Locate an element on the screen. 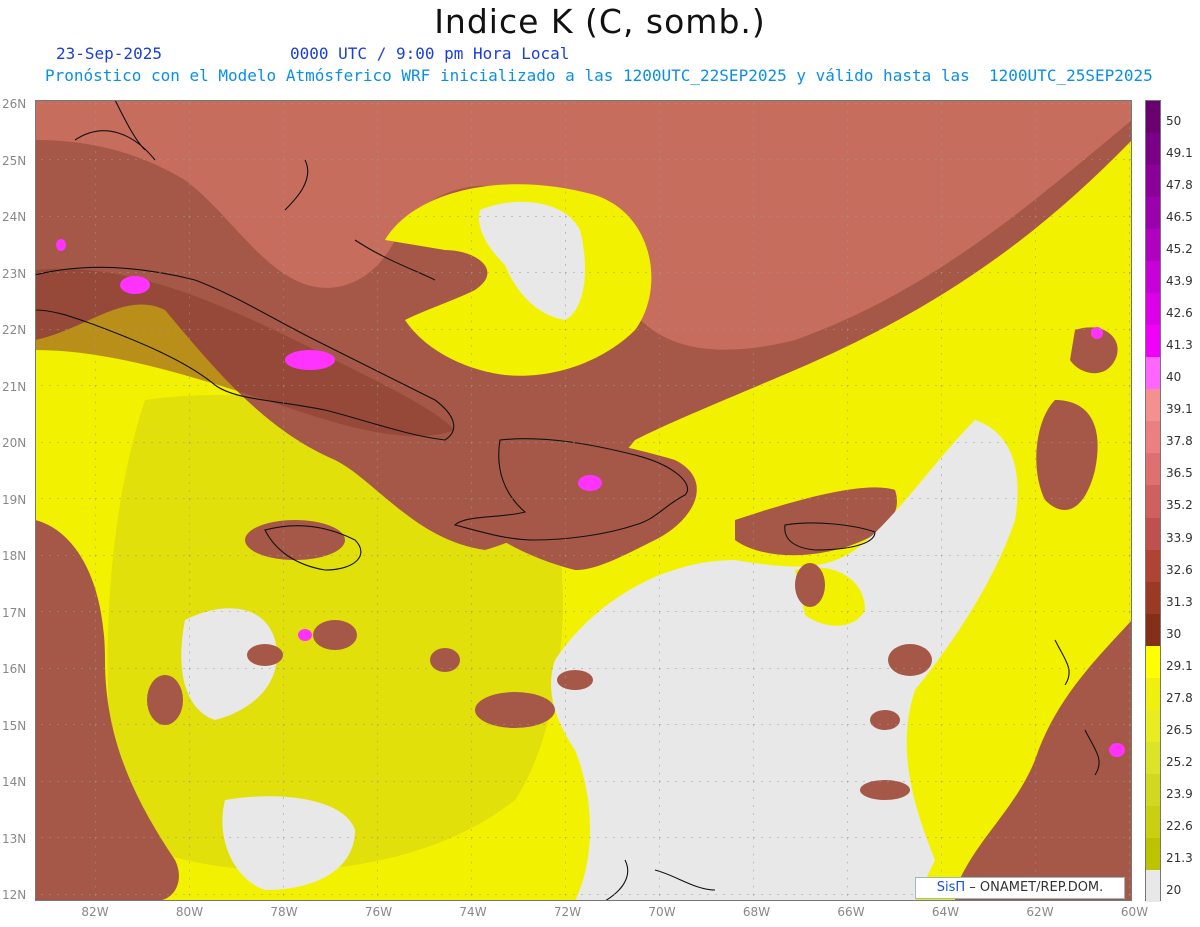 Image resolution: width=1200 pixels, height=927 pixels. lat-label: 17N is located at coordinates (14, 612).